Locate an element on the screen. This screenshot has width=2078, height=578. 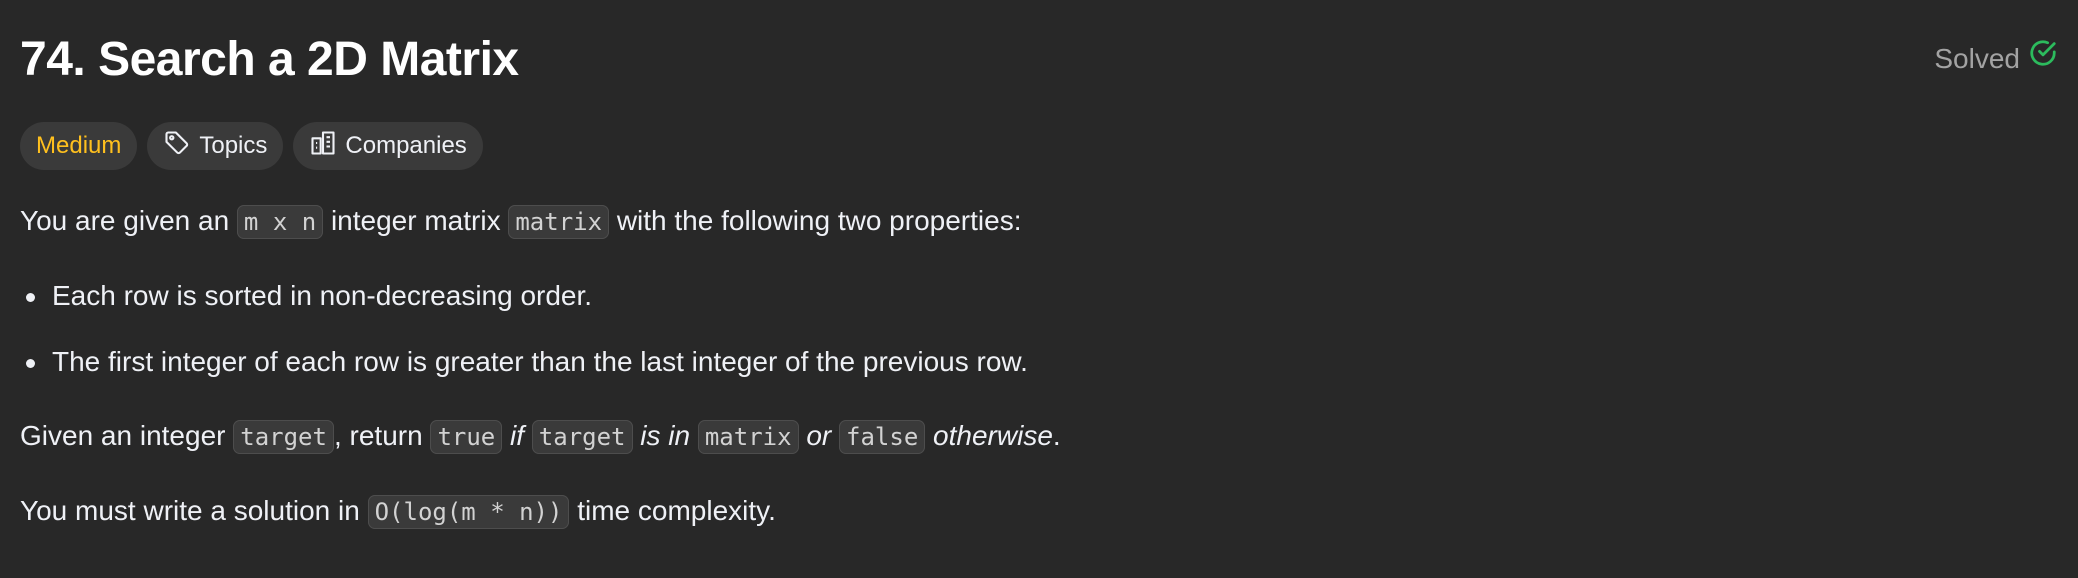
solved-status: Solved is located at coordinates (1996, 58).